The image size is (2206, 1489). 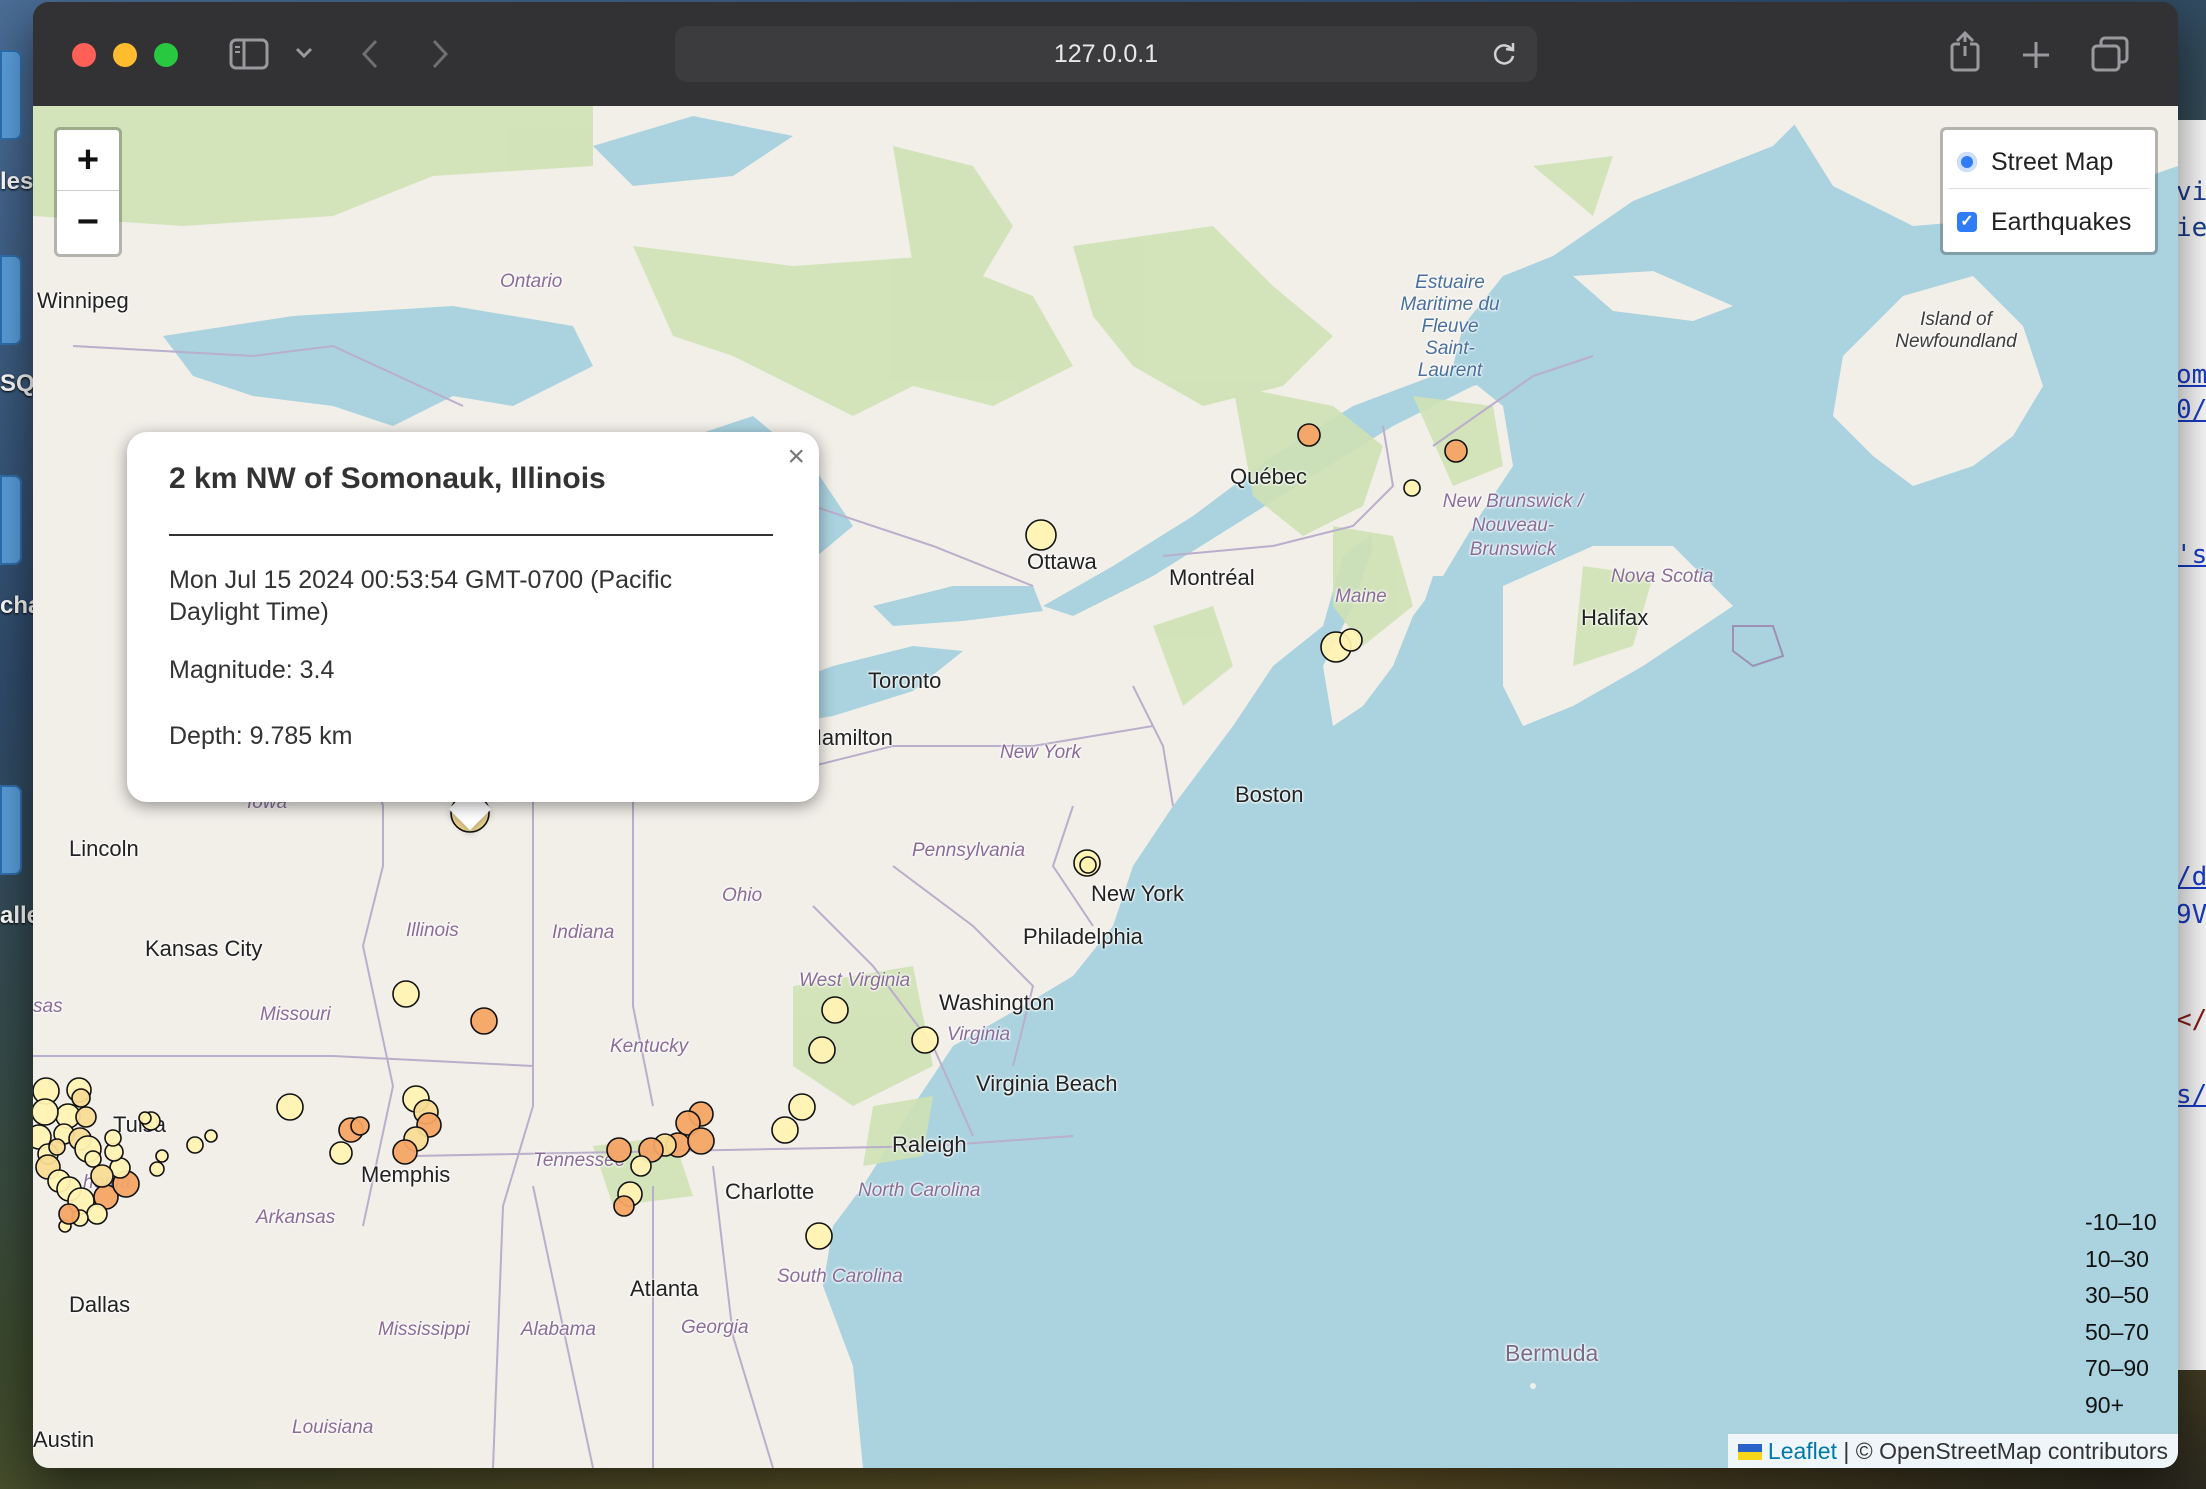 What do you see at coordinates (261, 736) in the screenshot?
I see `popup-depth: Depth: 9.785 km` at bounding box center [261, 736].